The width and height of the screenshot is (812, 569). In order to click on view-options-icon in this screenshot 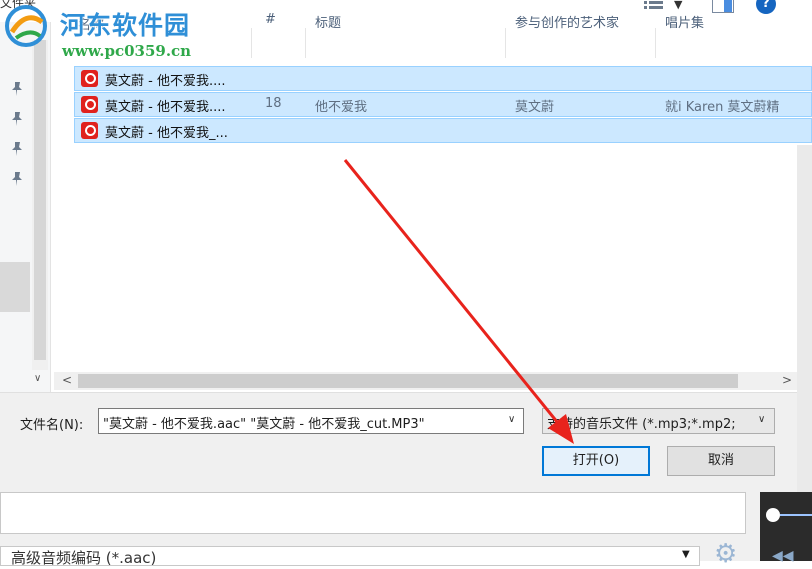, I will do `click(654, 7)`.